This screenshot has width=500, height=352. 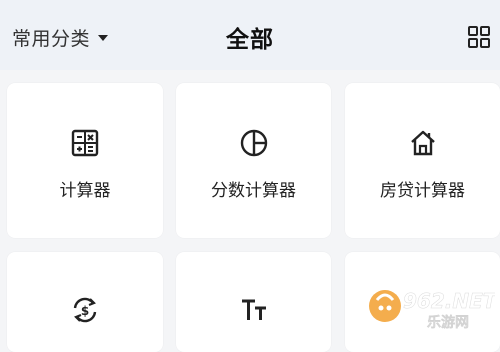 I want to click on tool-tile-text-size, so click(x=253, y=302).